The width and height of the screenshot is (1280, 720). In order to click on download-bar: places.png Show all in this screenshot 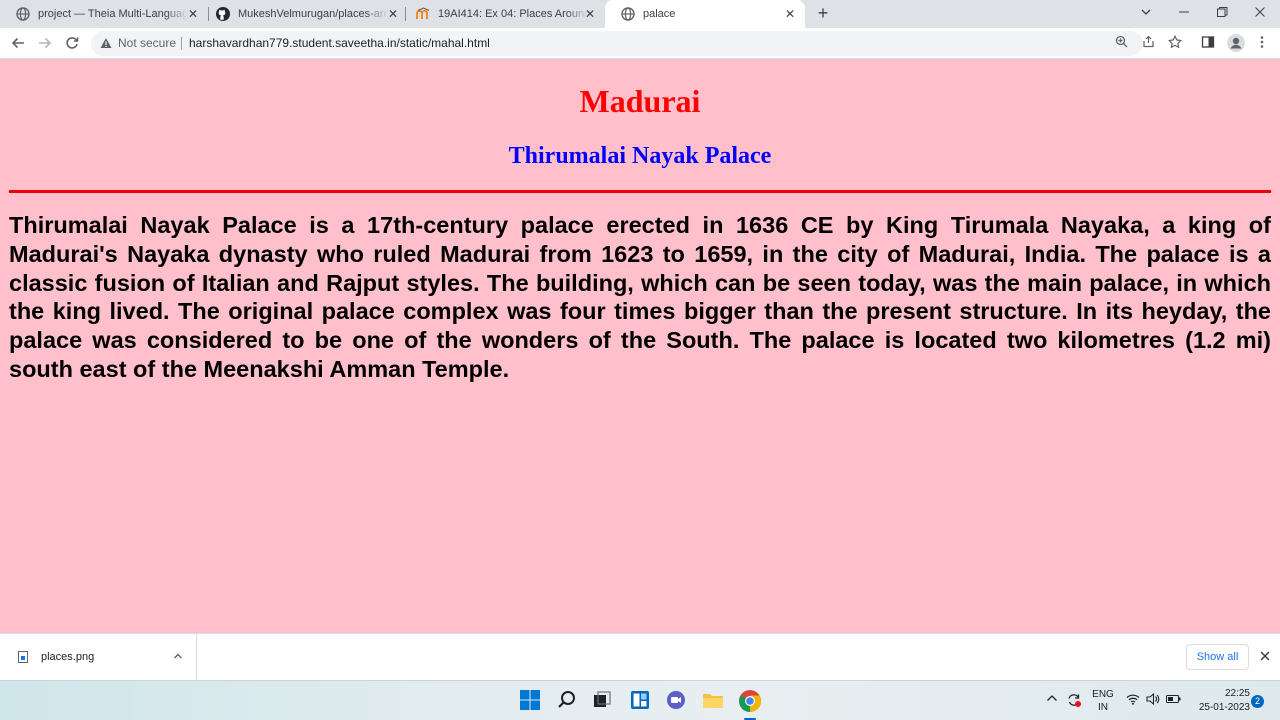, I will do `click(640, 656)`.